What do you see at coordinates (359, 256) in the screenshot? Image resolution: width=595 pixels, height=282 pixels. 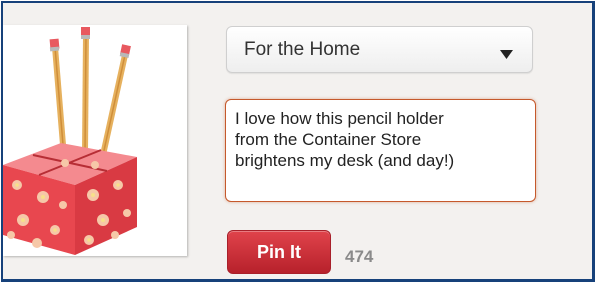 I see `character-count: 474` at bounding box center [359, 256].